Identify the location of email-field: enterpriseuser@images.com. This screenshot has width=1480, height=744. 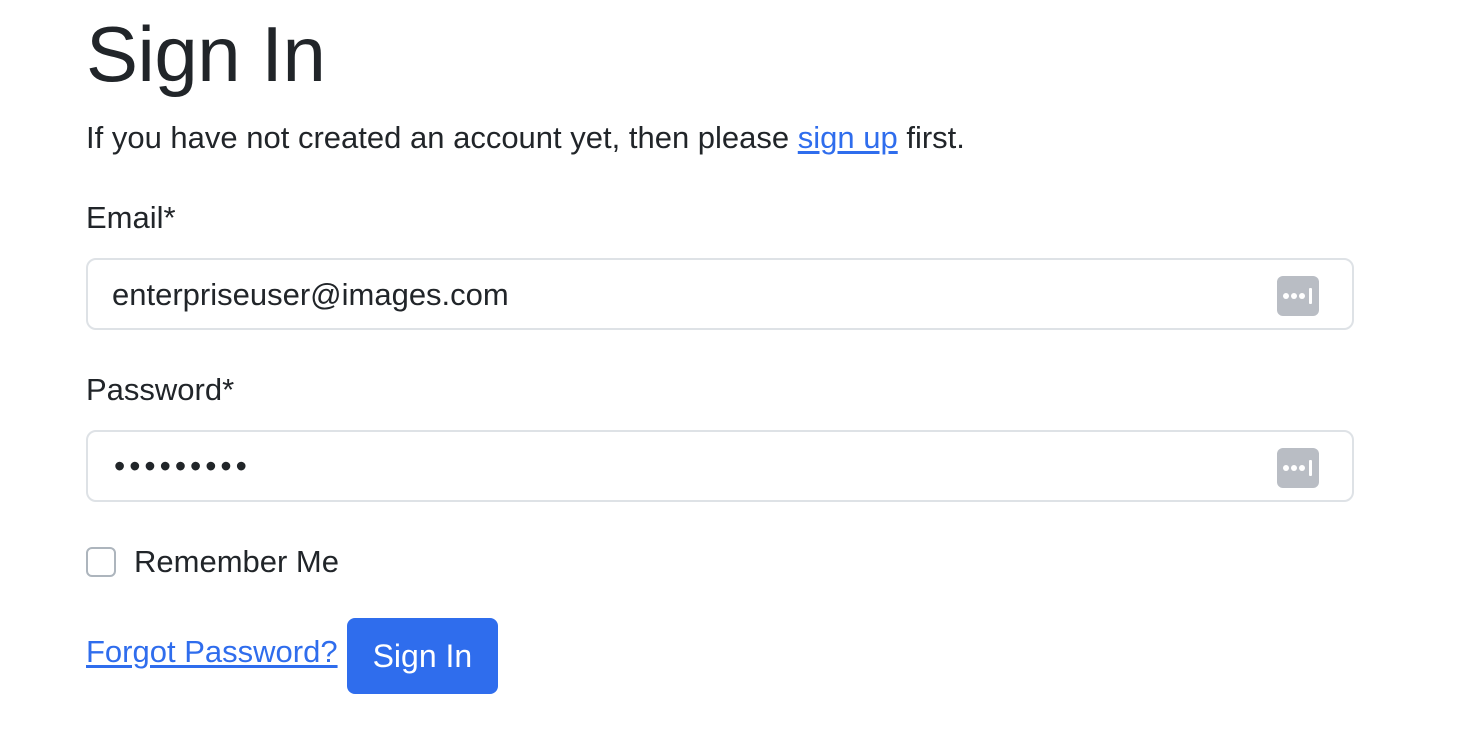
(720, 294).